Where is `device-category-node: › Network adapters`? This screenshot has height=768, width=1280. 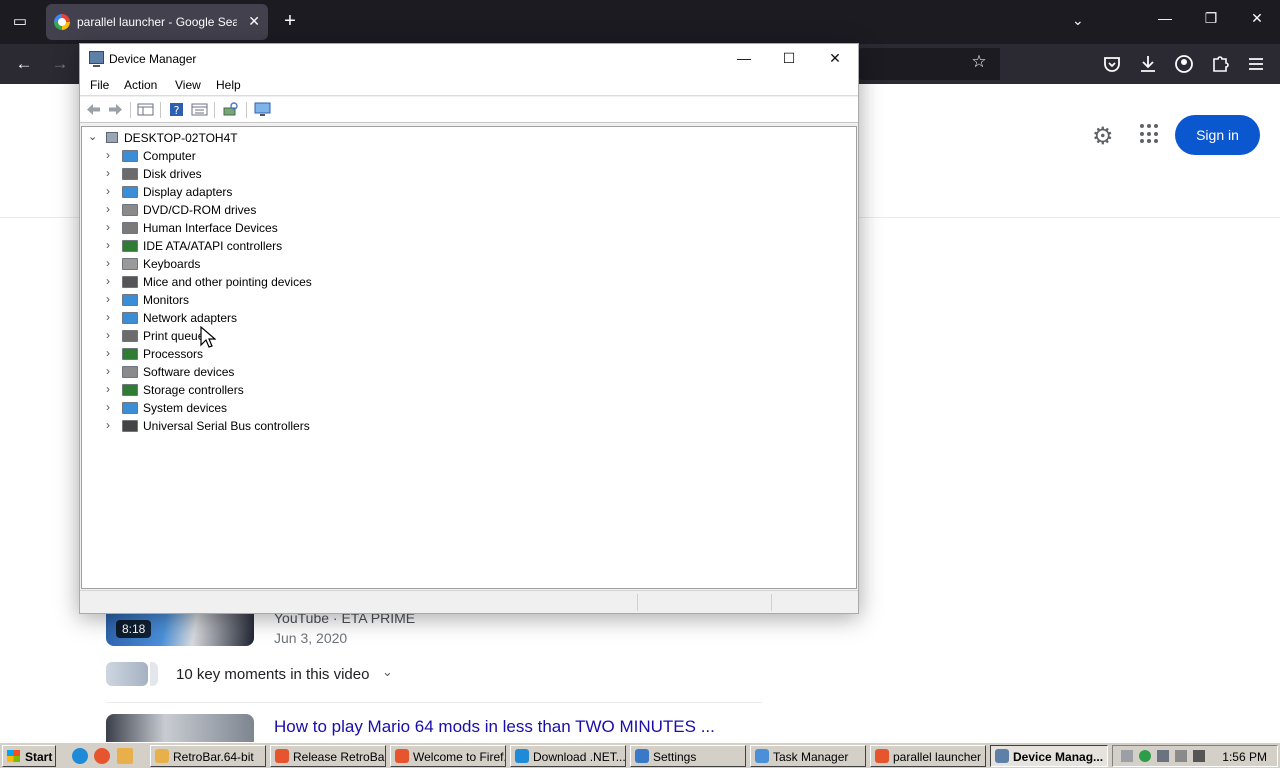 device-category-node: › Network adapters is located at coordinates (282, 318).